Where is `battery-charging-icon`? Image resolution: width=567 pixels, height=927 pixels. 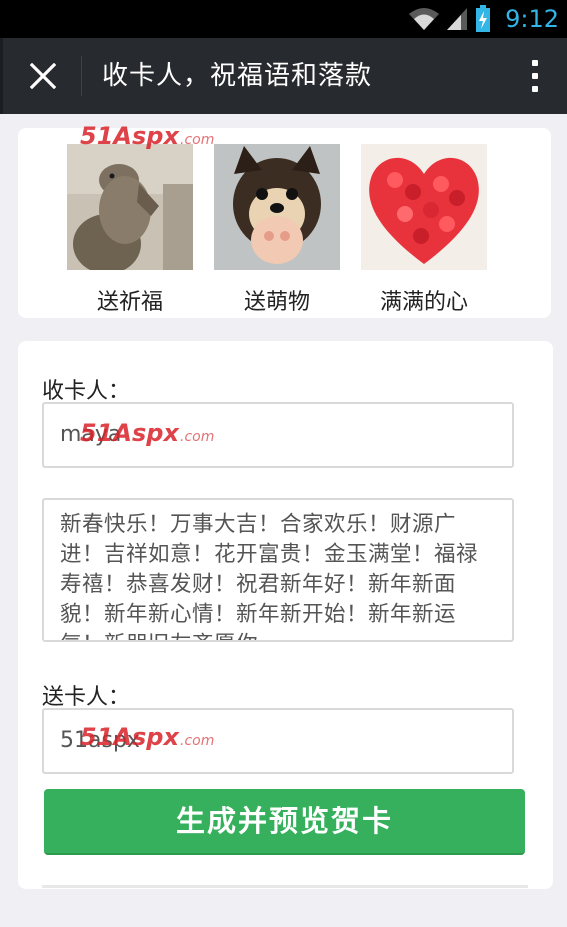 battery-charging-icon is located at coordinates (483, 18).